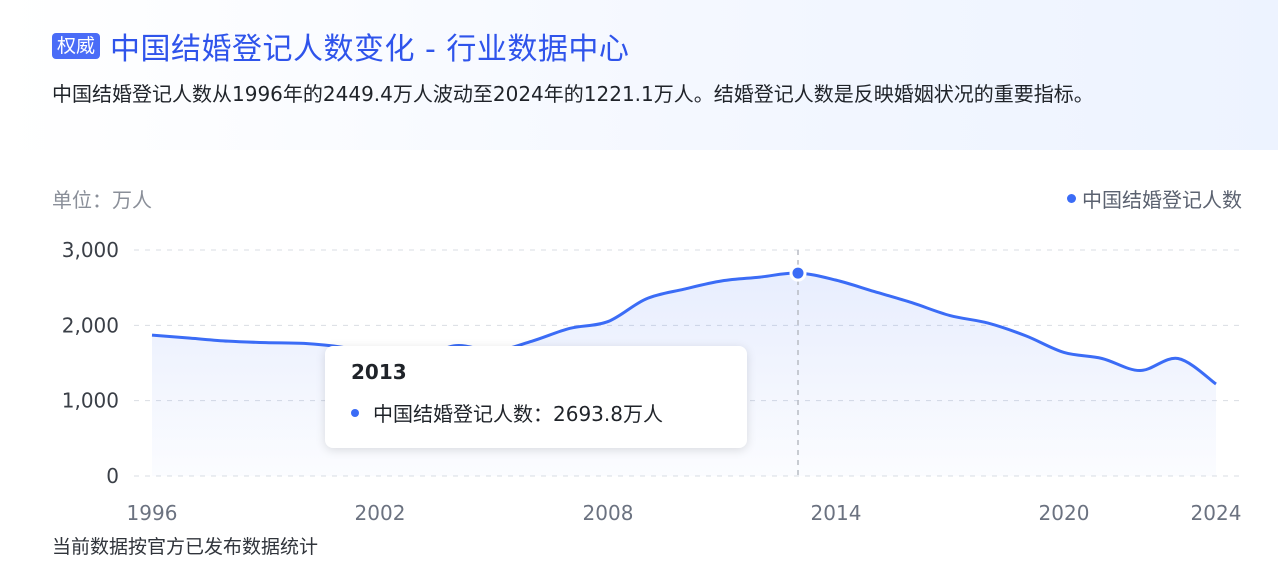 The height and width of the screenshot is (569, 1278). I want to click on x-tick-label: 1996, so click(152, 513).